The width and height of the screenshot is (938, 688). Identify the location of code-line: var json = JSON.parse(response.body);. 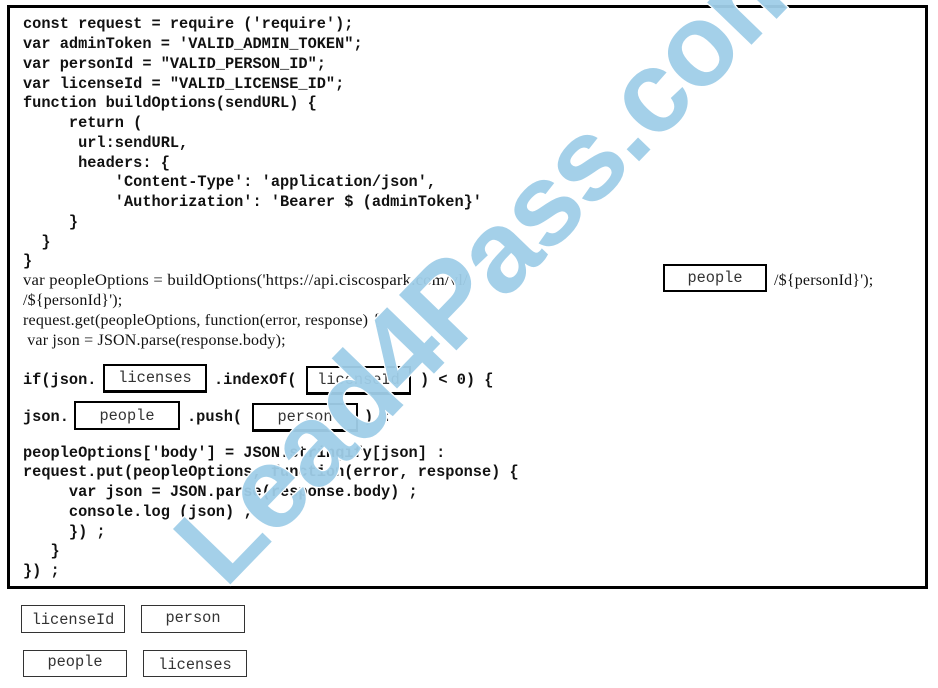
(154, 340).